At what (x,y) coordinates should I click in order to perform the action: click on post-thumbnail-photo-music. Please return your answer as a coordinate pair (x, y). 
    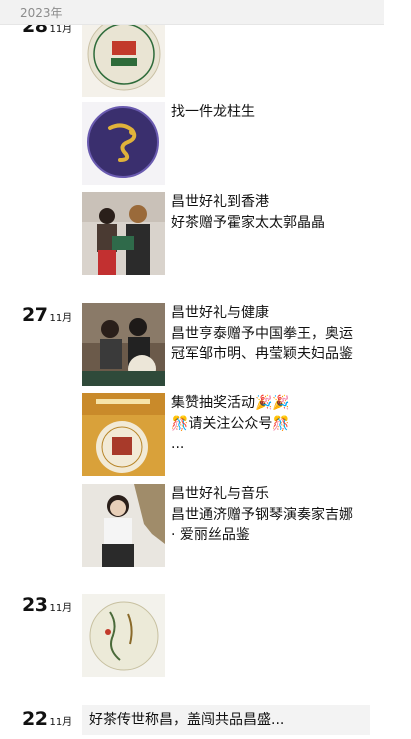
    Looking at the image, I should click on (123, 525).